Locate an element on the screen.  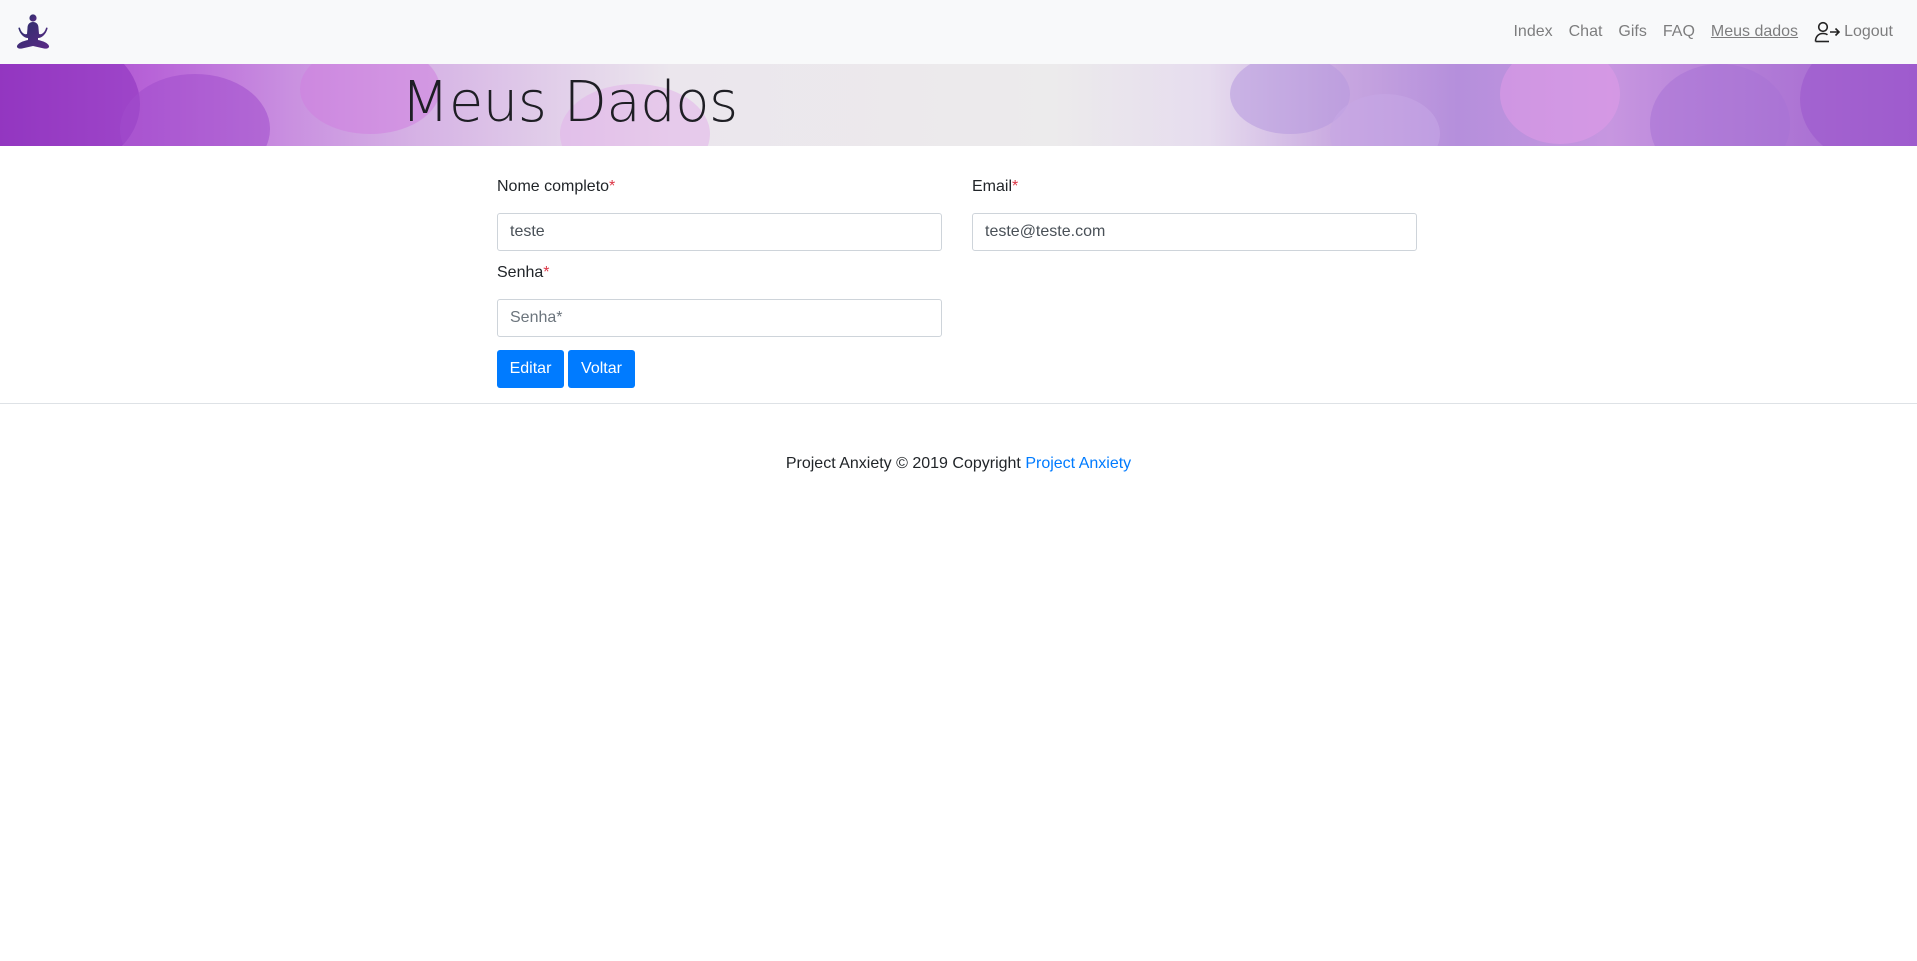
email-field-group: Email* is located at coordinates (1194, 214).